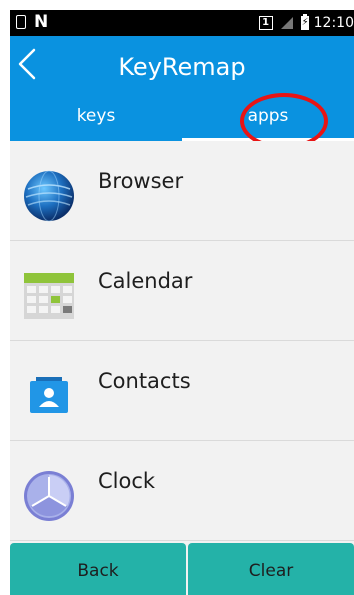 Image resolution: width=354 pixels, height=595 pixels. What do you see at coordinates (49, 496) in the screenshot?
I see `clock-icon` at bounding box center [49, 496].